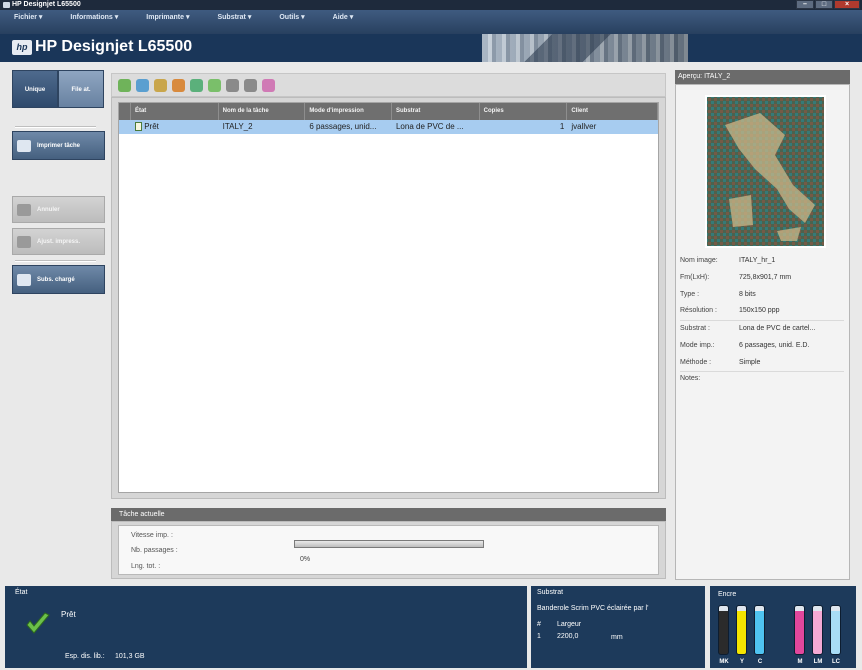  Describe the element at coordinates (154, 550) in the screenshot. I see `passes-label: Nb. passages :` at that location.